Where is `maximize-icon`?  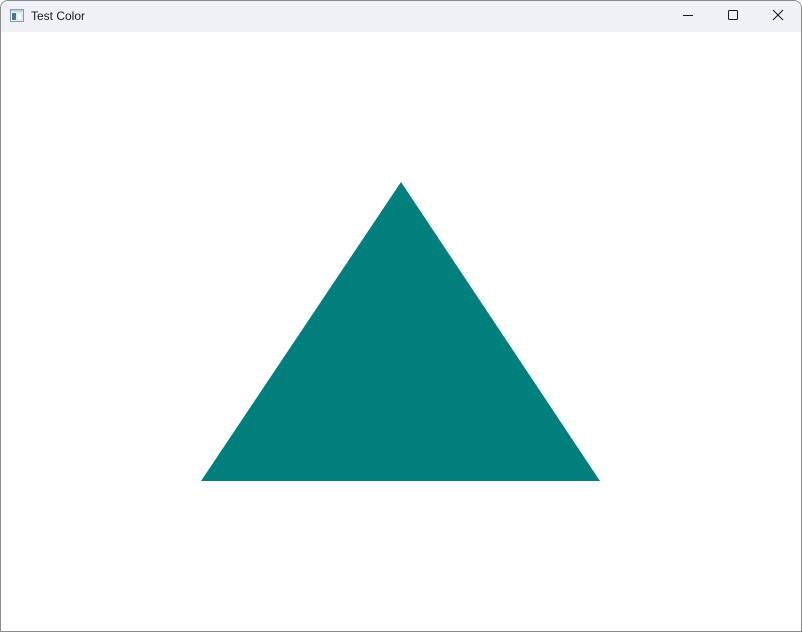 maximize-icon is located at coordinates (733, 17).